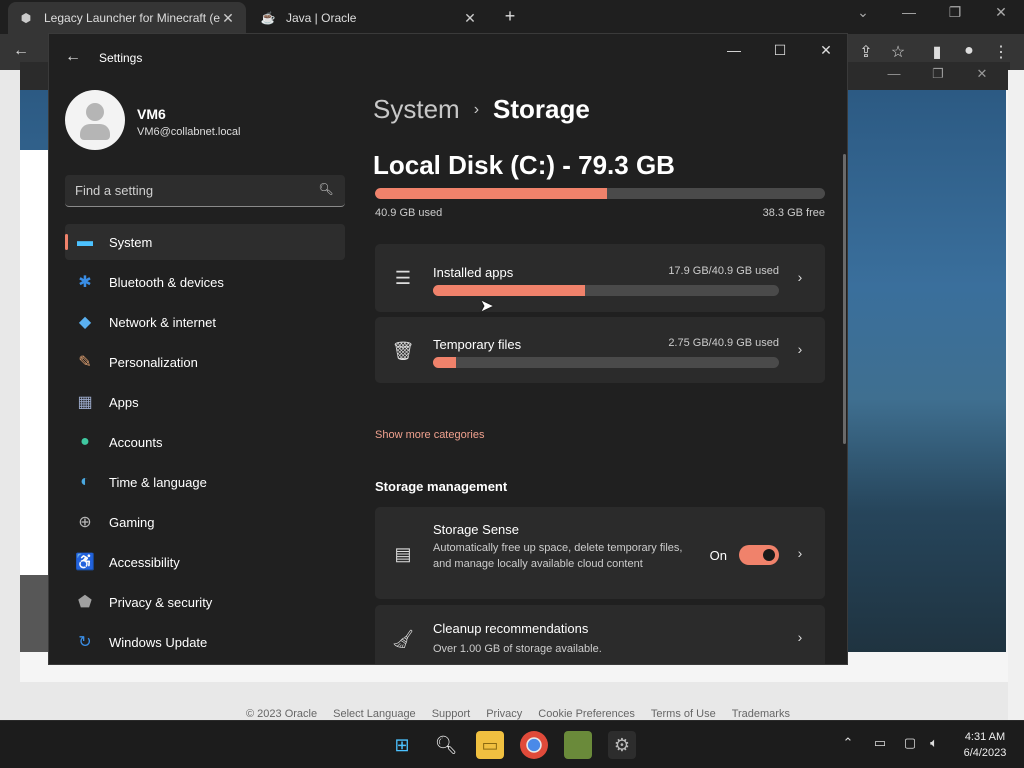 Image resolution: width=1024 pixels, height=768 pixels. I want to click on launcher-restore-button: ❐, so click(938, 74).